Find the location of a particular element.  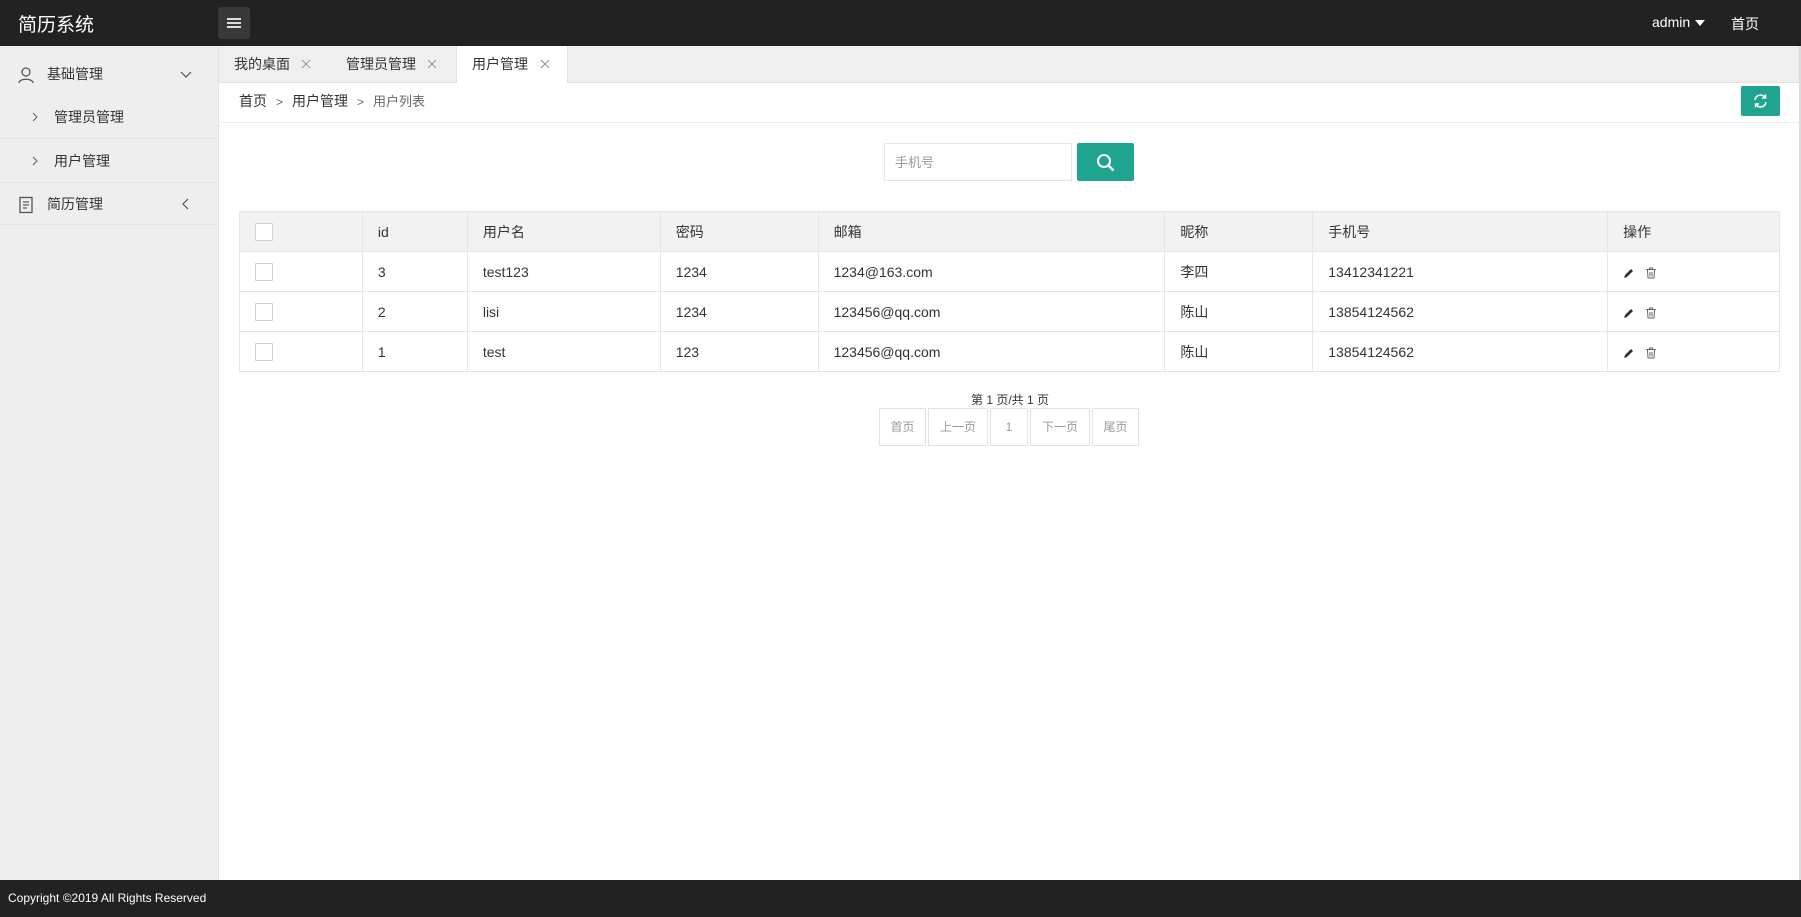

first-page-button: 首页 is located at coordinates (902, 427).